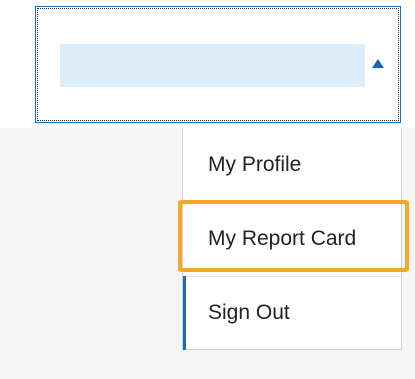  What do you see at coordinates (292, 165) in the screenshot?
I see `menu-item-my-profile: My Profile` at bounding box center [292, 165].